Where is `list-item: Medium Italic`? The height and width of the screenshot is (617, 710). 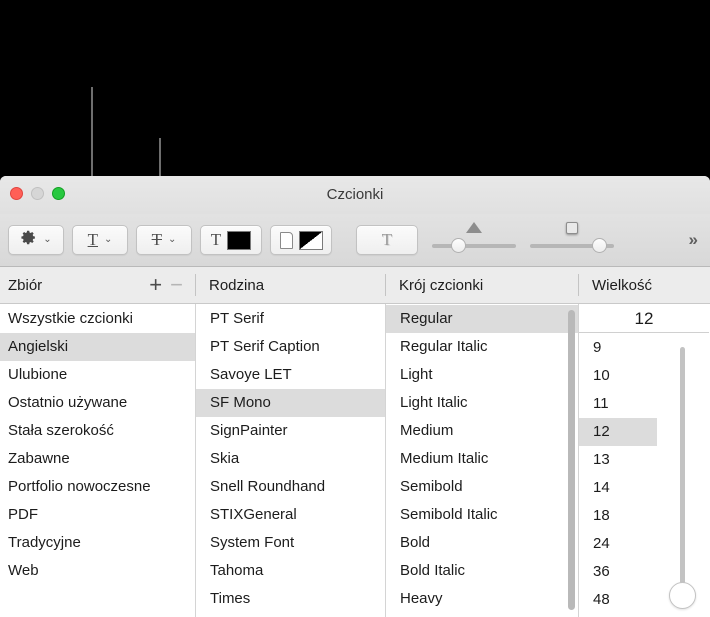
list-item: Medium Italic is located at coordinates (482, 459).